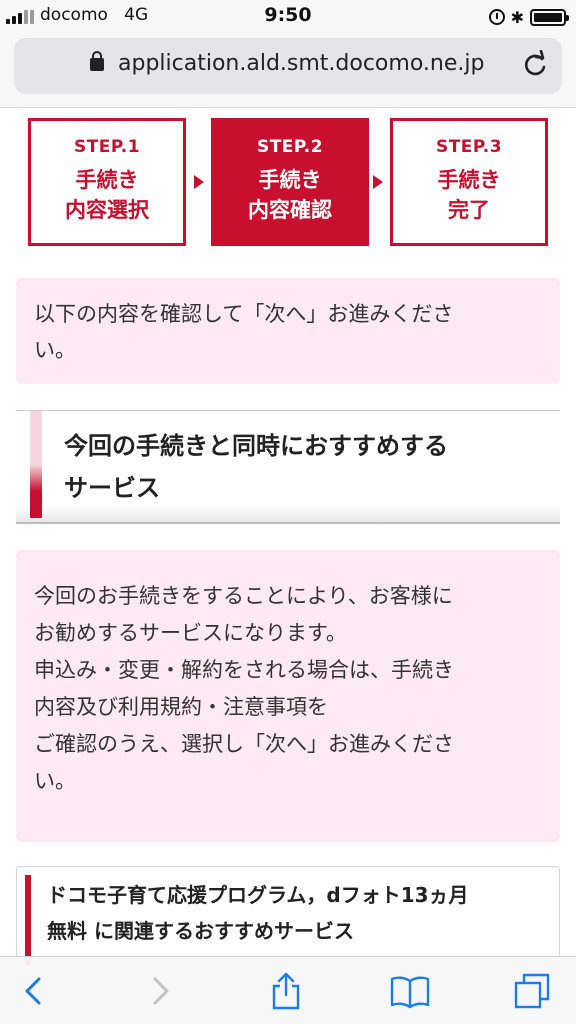  What do you see at coordinates (28, 920) in the screenshot?
I see `card-accent-bar` at bounding box center [28, 920].